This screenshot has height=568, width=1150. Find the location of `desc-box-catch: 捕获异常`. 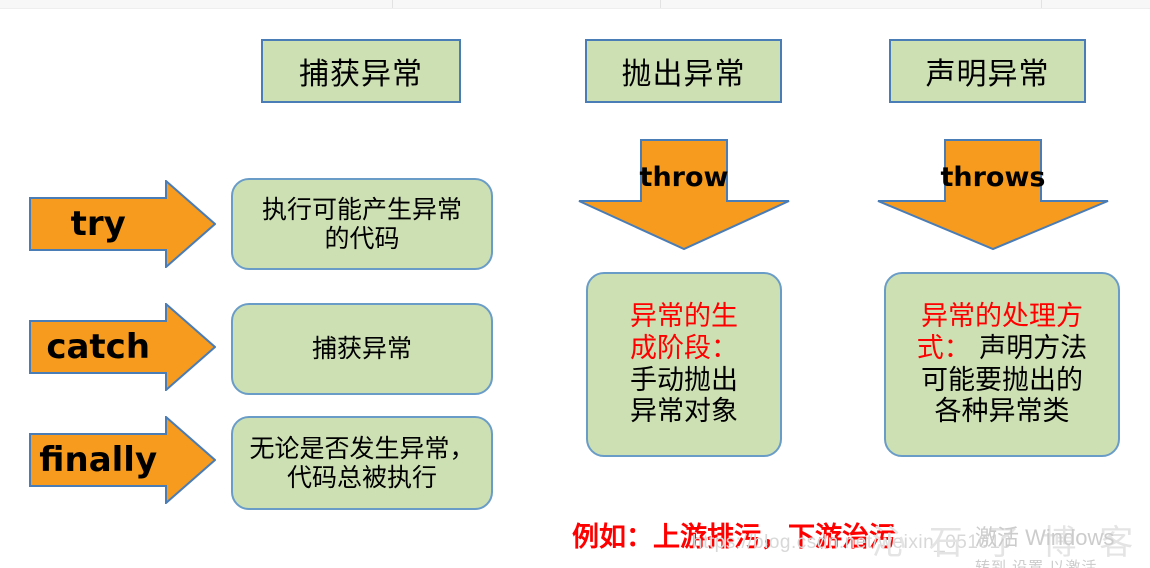

desc-box-catch: 捕获异常 is located at coordinates (362, 349).